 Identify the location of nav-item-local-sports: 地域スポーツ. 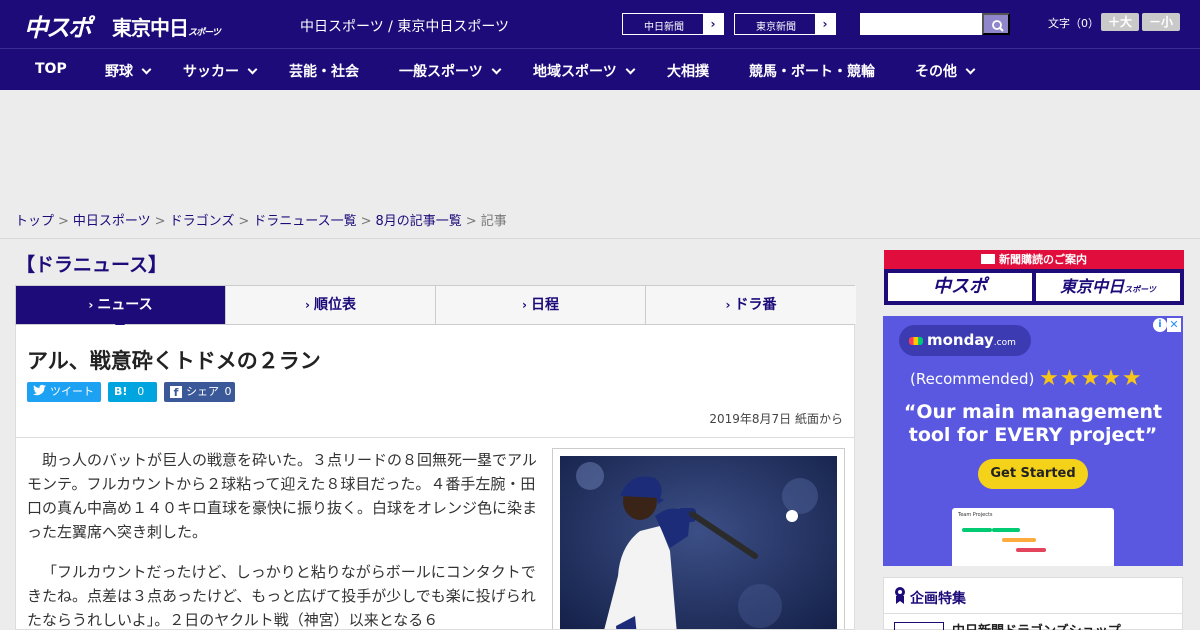
(584, 71).